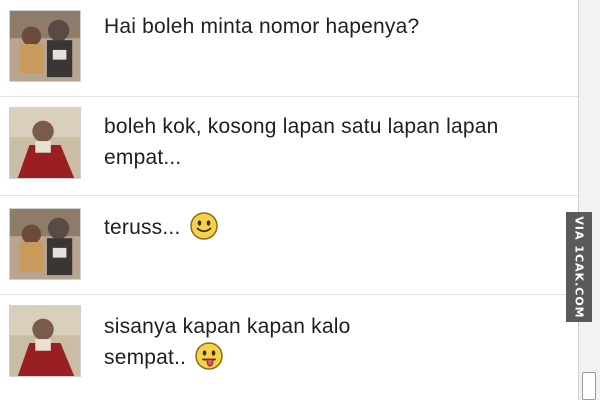  I want to click on watermark-text: VIA 1CAK.COM, so click(579, 267).